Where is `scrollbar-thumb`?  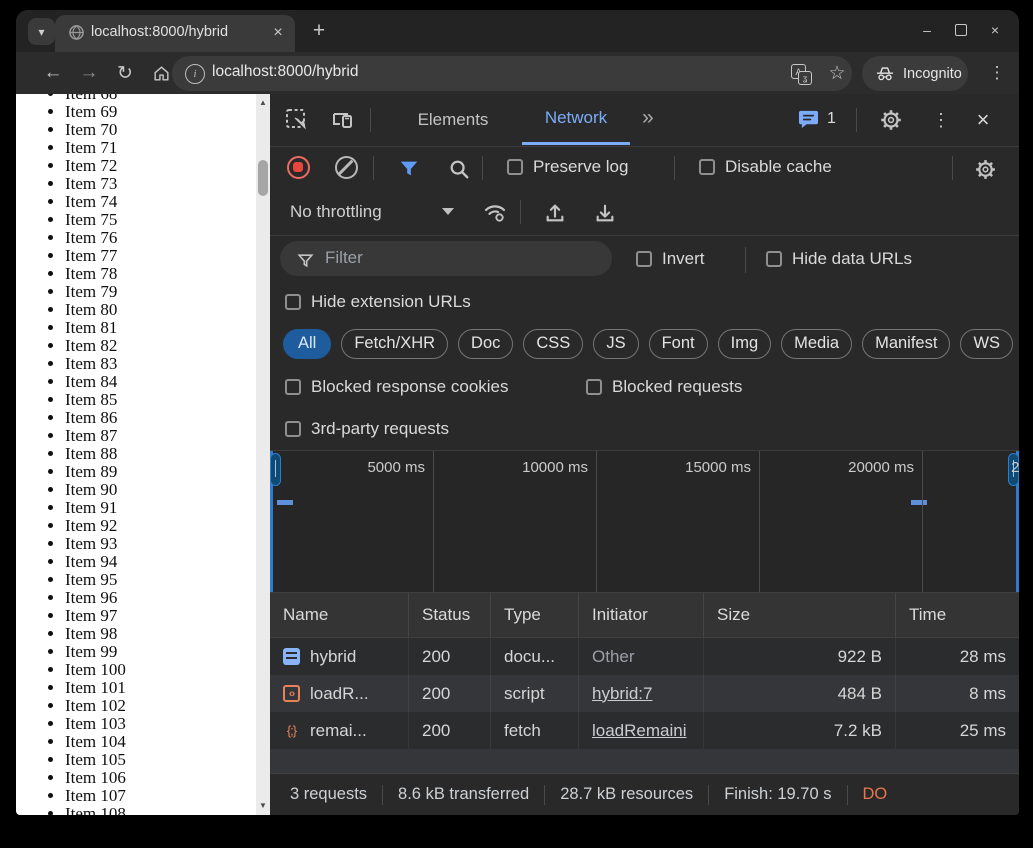 scrollbar-thumb is located at coordinates (263, 178).